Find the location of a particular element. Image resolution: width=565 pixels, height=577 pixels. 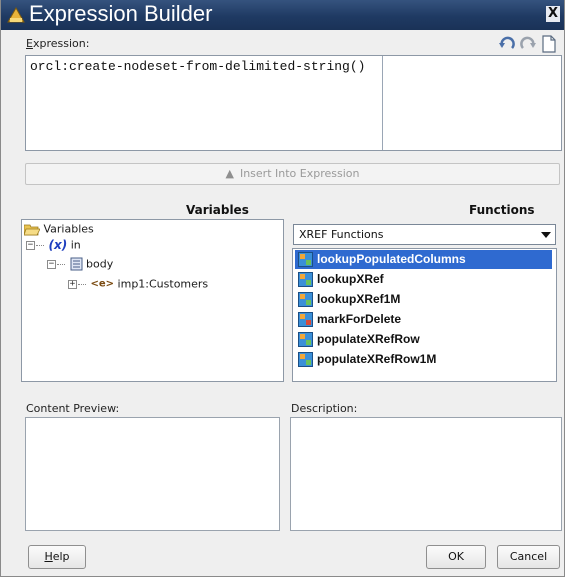

tree-item-in: − (x) in is located at coordinates (53, 246).